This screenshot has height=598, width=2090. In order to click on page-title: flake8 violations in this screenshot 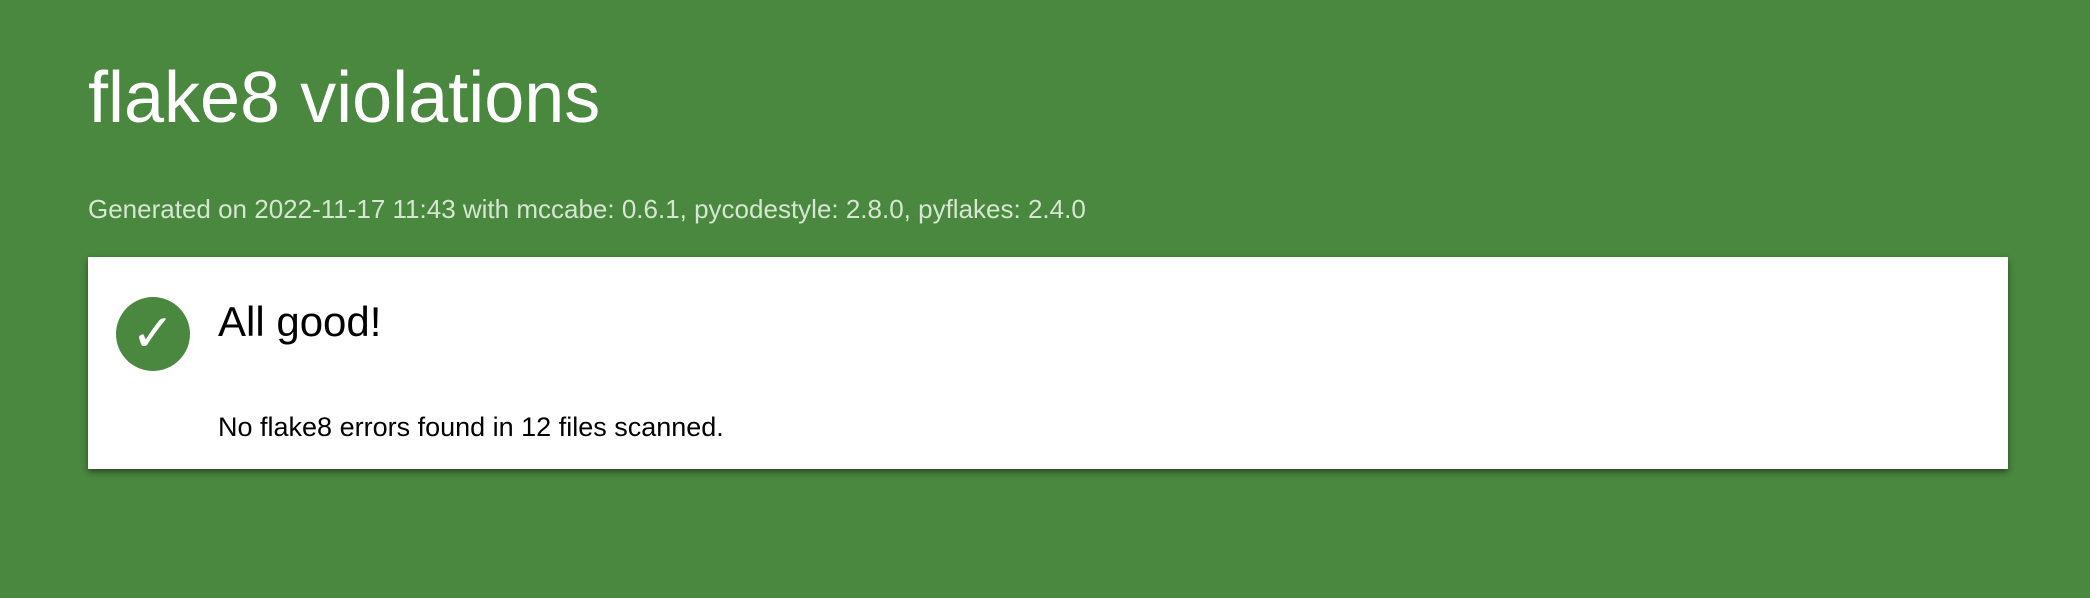, I will do `click(344, 98)`.